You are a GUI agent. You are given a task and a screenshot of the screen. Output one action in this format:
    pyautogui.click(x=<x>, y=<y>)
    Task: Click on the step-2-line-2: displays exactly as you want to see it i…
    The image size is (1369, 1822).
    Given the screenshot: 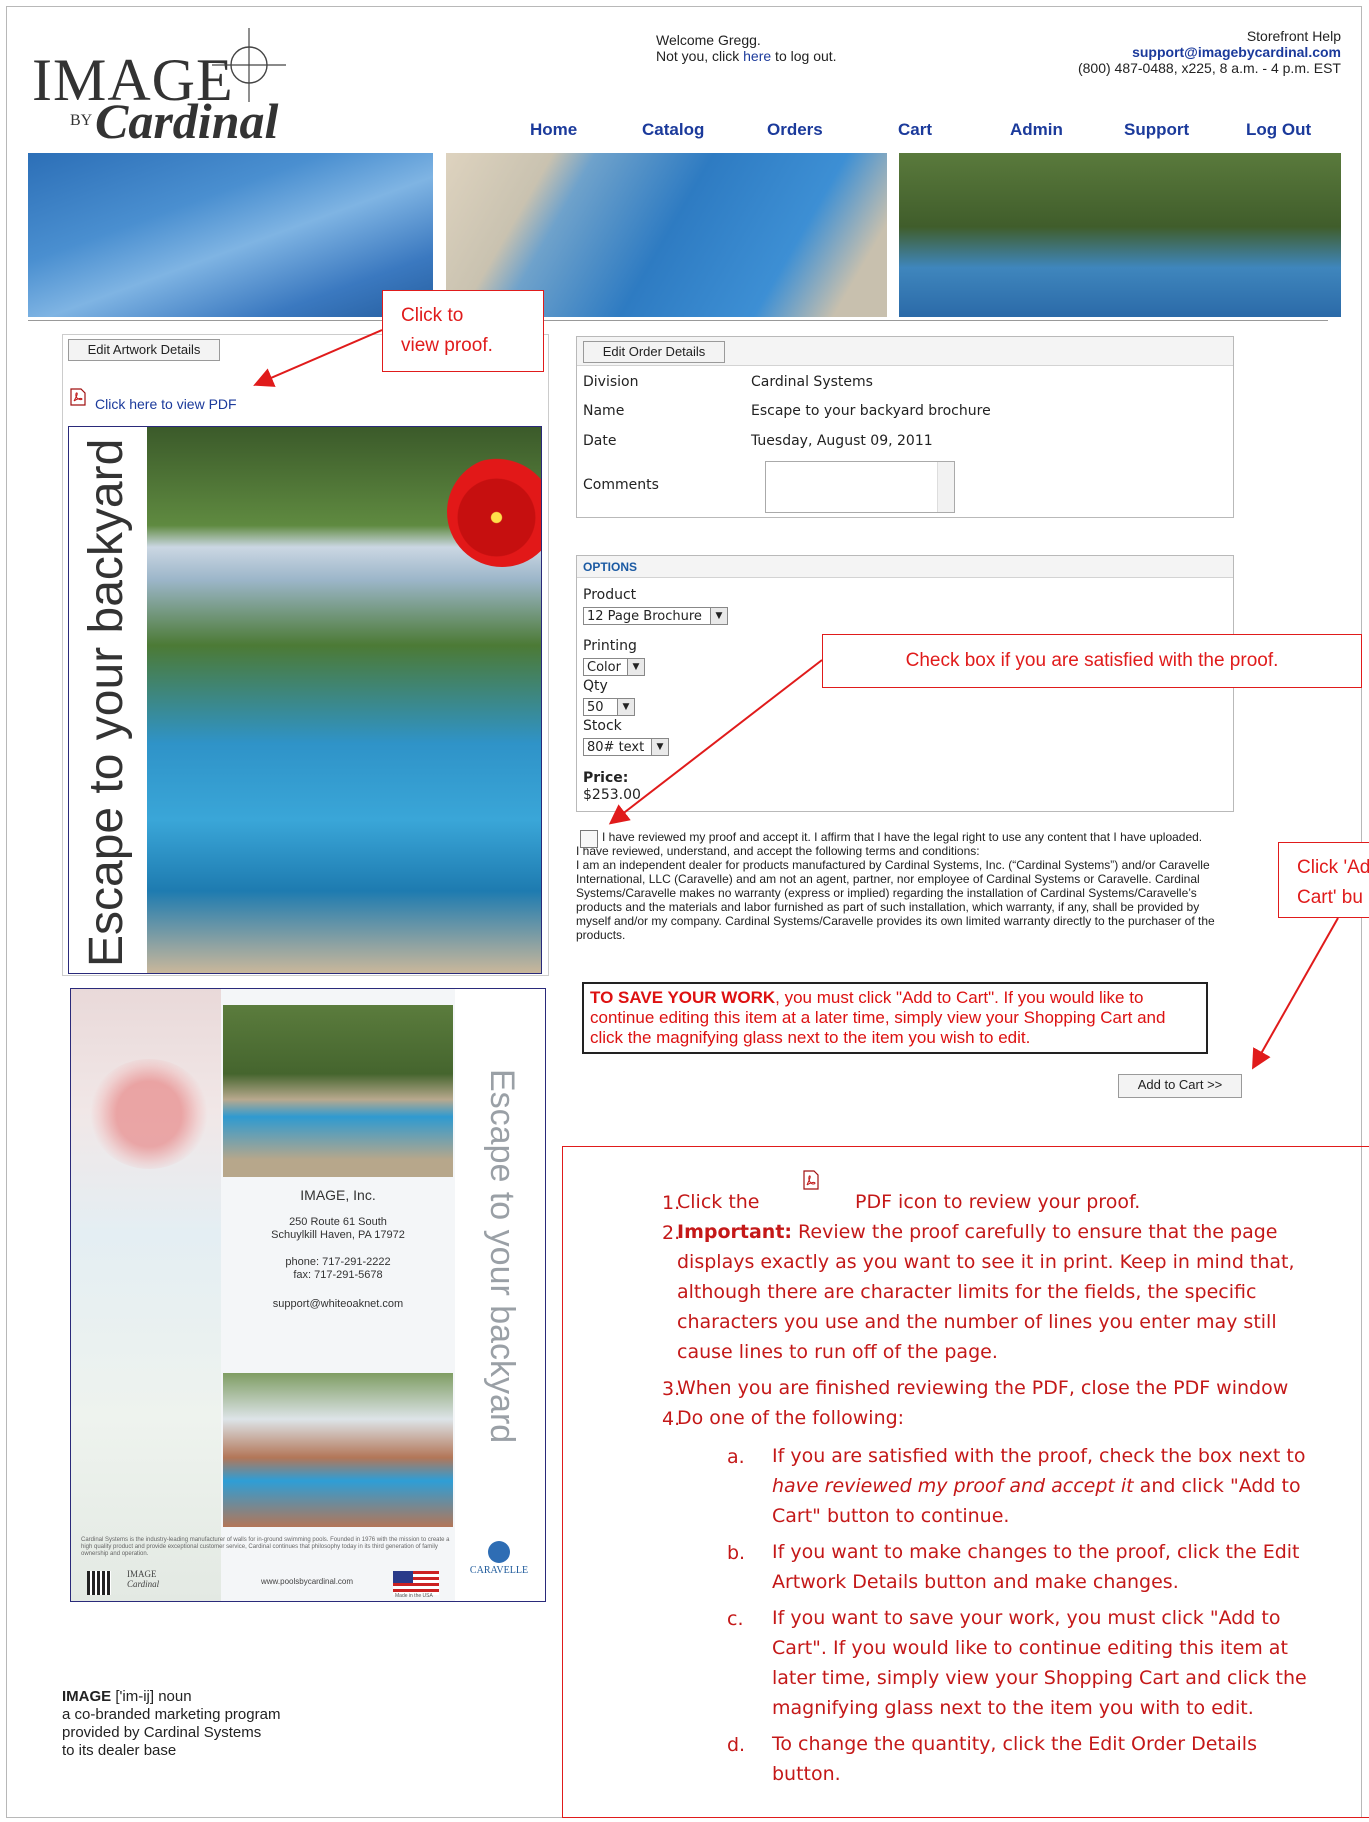 What is the action you would take?
    pyautogui.click(x=986, y=1262)
    